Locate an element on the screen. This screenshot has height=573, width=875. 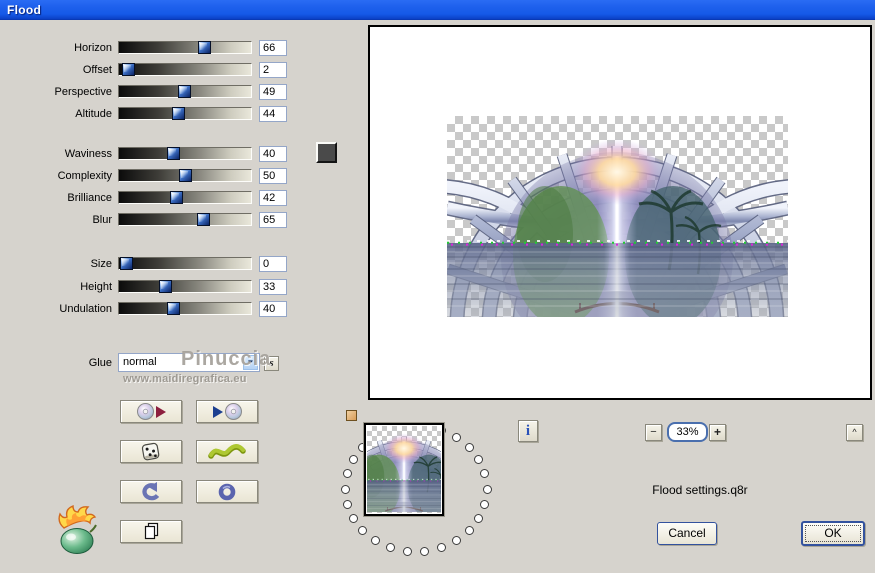
settings-filename: Flood settings.q8r is located at coordinates (700, 490).